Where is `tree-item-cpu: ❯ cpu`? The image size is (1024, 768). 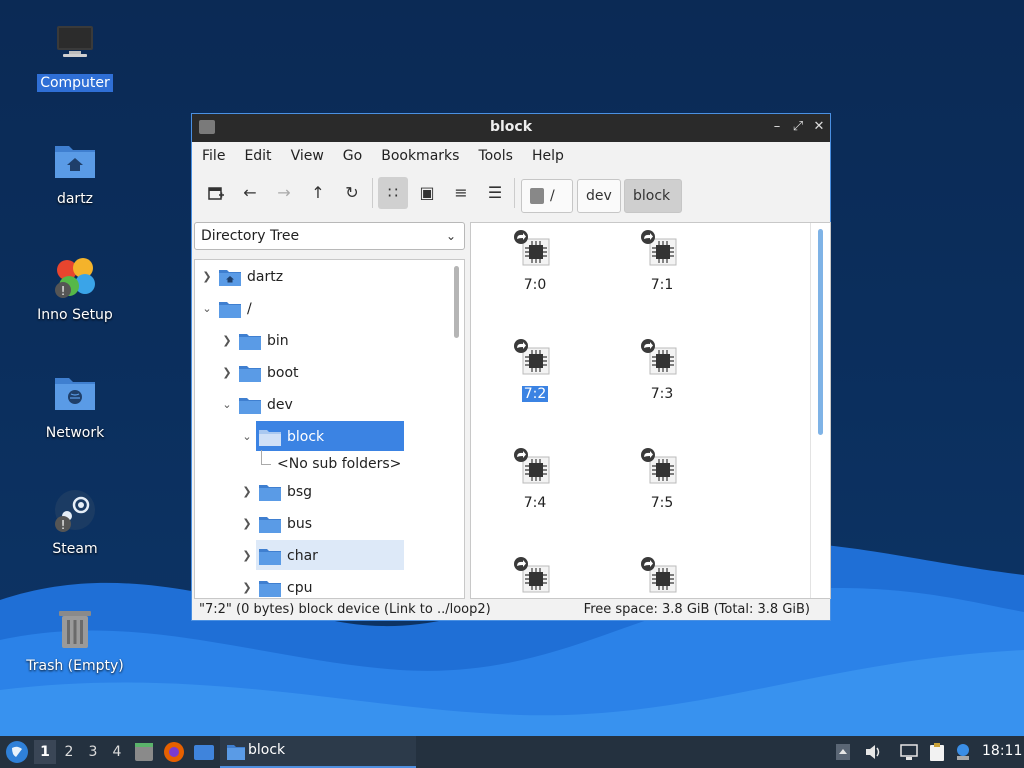 tree-item-cpu: ❯ cpu is located at coordinates (325, 586).